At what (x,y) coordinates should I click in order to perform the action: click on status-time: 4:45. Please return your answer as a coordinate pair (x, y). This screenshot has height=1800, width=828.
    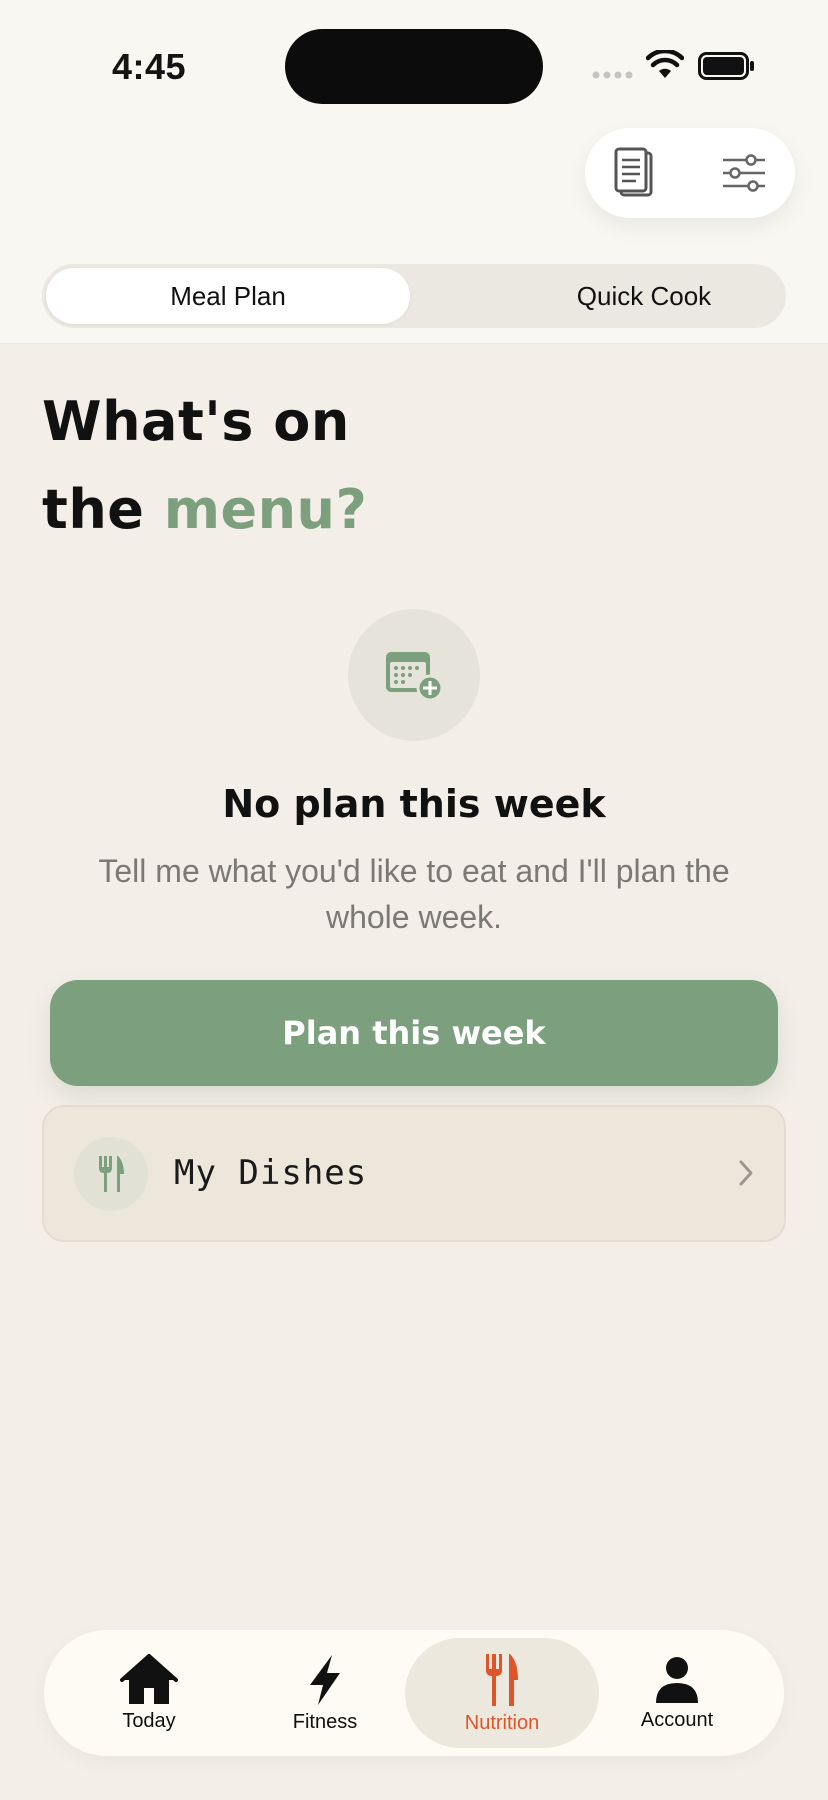
    Looking at the image, I should click on (149, 66).